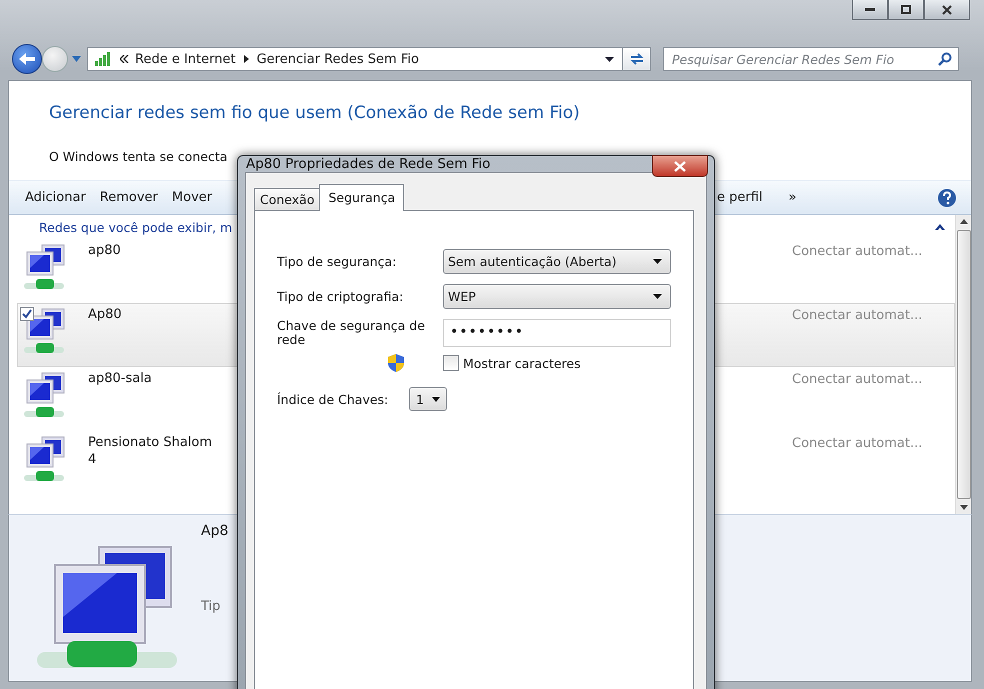 The image size is (984, 689). Describe the element at coordinates (135, 227) in the screenshot. I see `group-header: Redes que você pode exibir, m` at that location.